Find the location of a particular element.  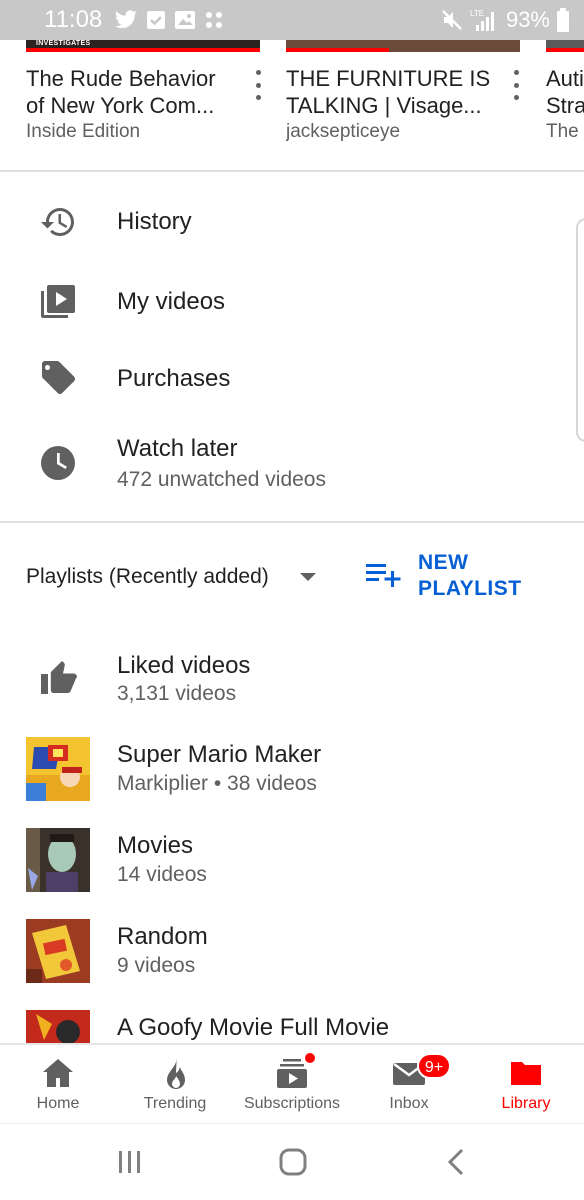

nav-home-label: Home is located at coordinates (58, 1103).